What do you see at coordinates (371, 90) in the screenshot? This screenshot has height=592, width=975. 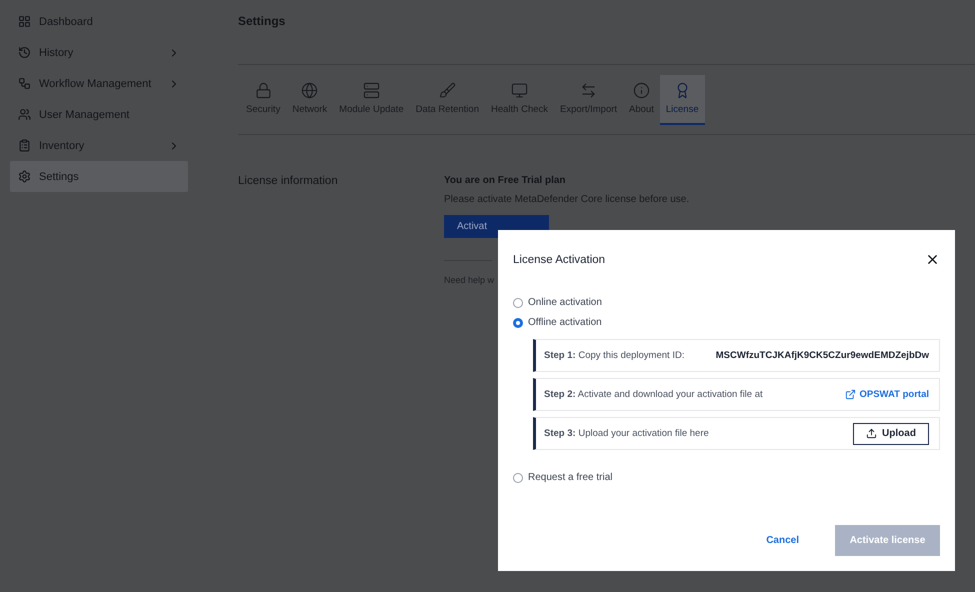 I see `server-icon` at bounding box center [371, 90].